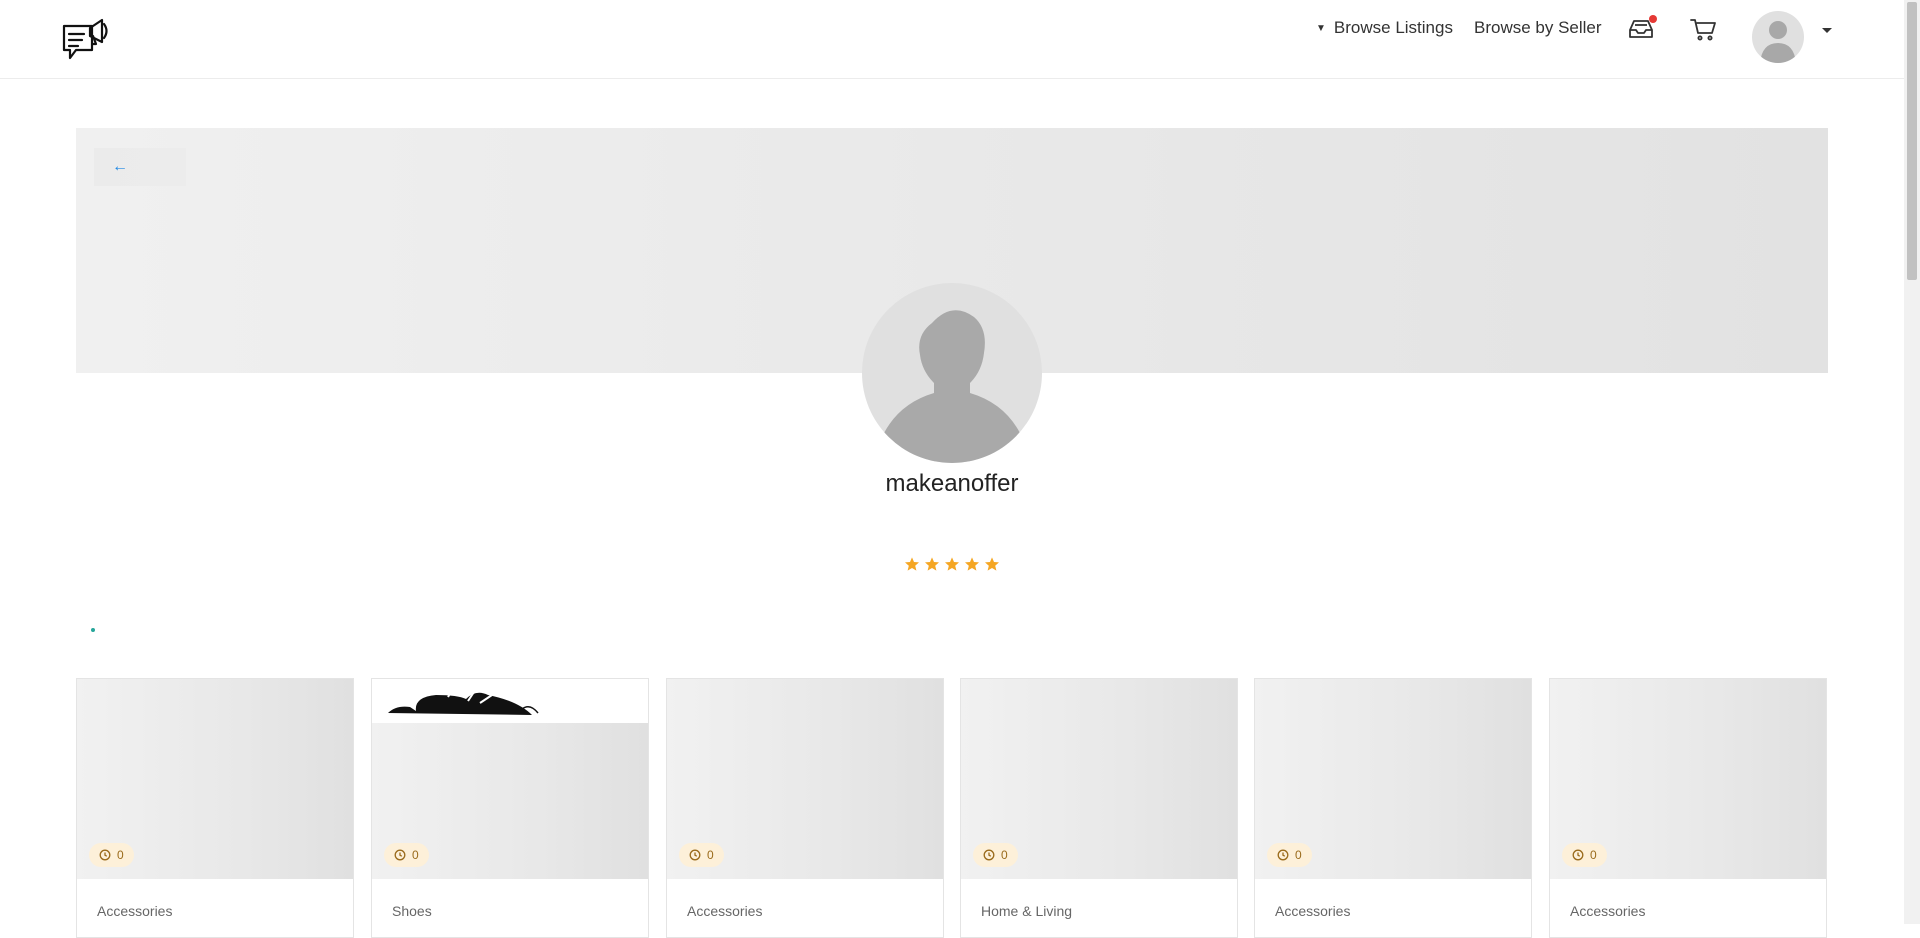 This screenshot has width=1920, height=938. I want to click on notification-dot, so click(1653, 19).